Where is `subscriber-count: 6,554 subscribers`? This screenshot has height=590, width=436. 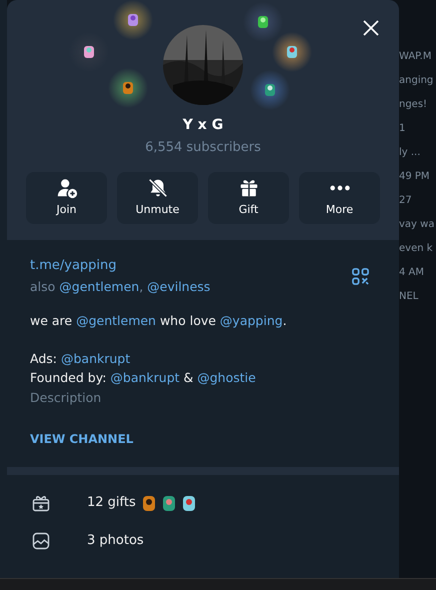 subscriber-count: 6,554 subscribers is located at coordinates (203, 148).